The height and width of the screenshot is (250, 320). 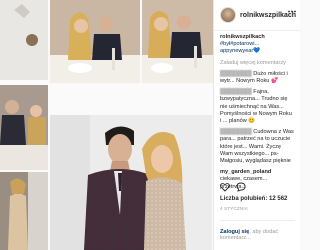 What do you see at coordinates (292, 11) in the screenshot?
I see `more-options-icon` at bounding box center [292, 11].